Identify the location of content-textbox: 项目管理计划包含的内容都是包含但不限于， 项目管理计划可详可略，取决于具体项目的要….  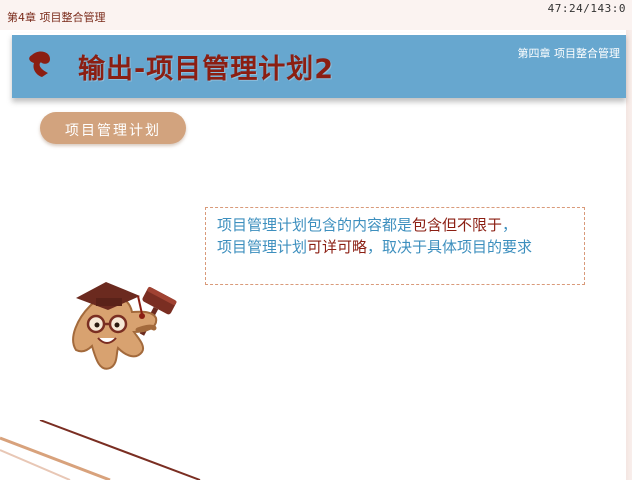
(395, 246).